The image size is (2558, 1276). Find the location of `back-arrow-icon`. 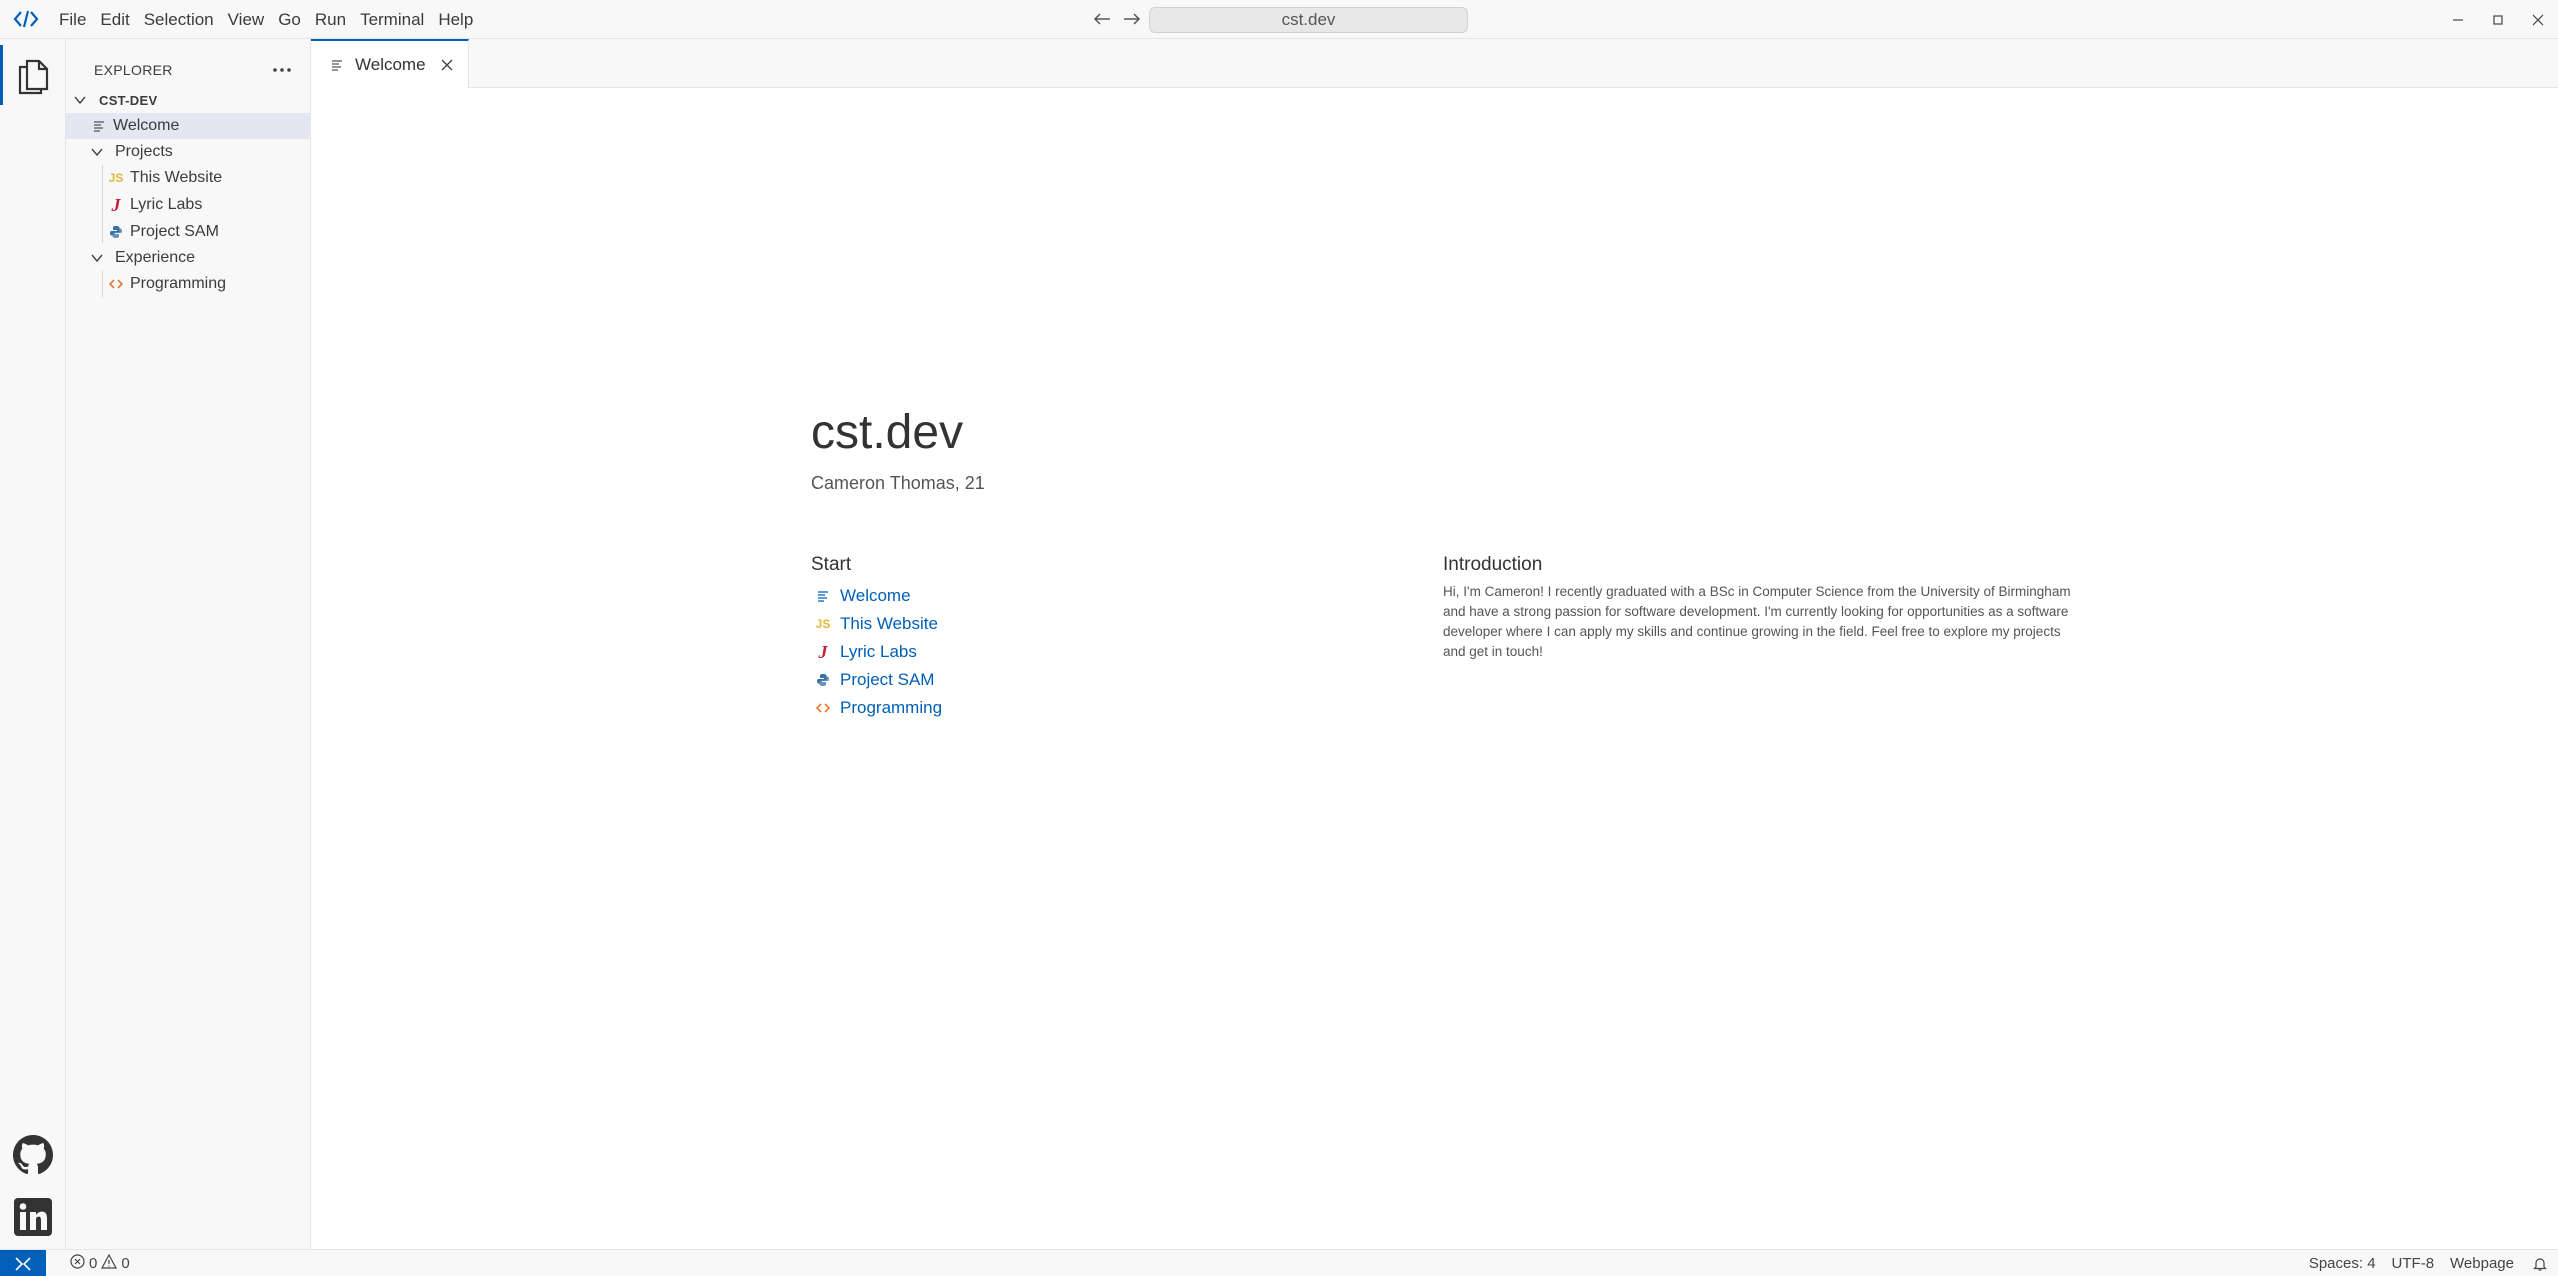

back-arrow-icon is located at coordinates (1102, 19).